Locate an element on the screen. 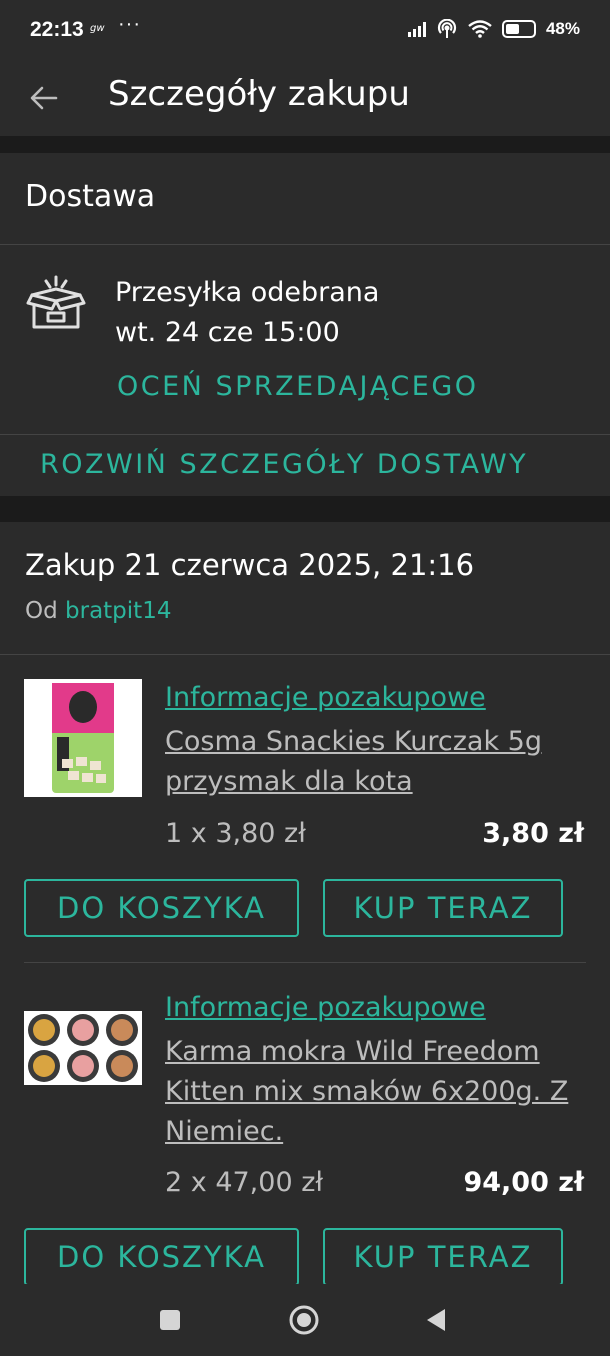  shipment-date: wt. 24 cze 15:00 is located at coordinates (227, 332).